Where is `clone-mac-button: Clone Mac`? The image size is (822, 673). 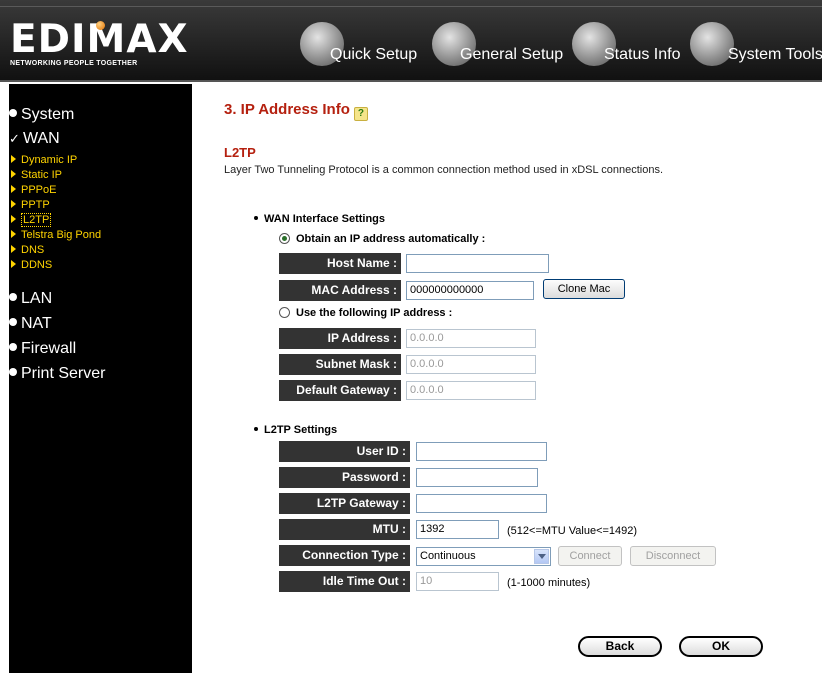 clone-mac-button: Clone Mac is located at coordinates (584, 289).